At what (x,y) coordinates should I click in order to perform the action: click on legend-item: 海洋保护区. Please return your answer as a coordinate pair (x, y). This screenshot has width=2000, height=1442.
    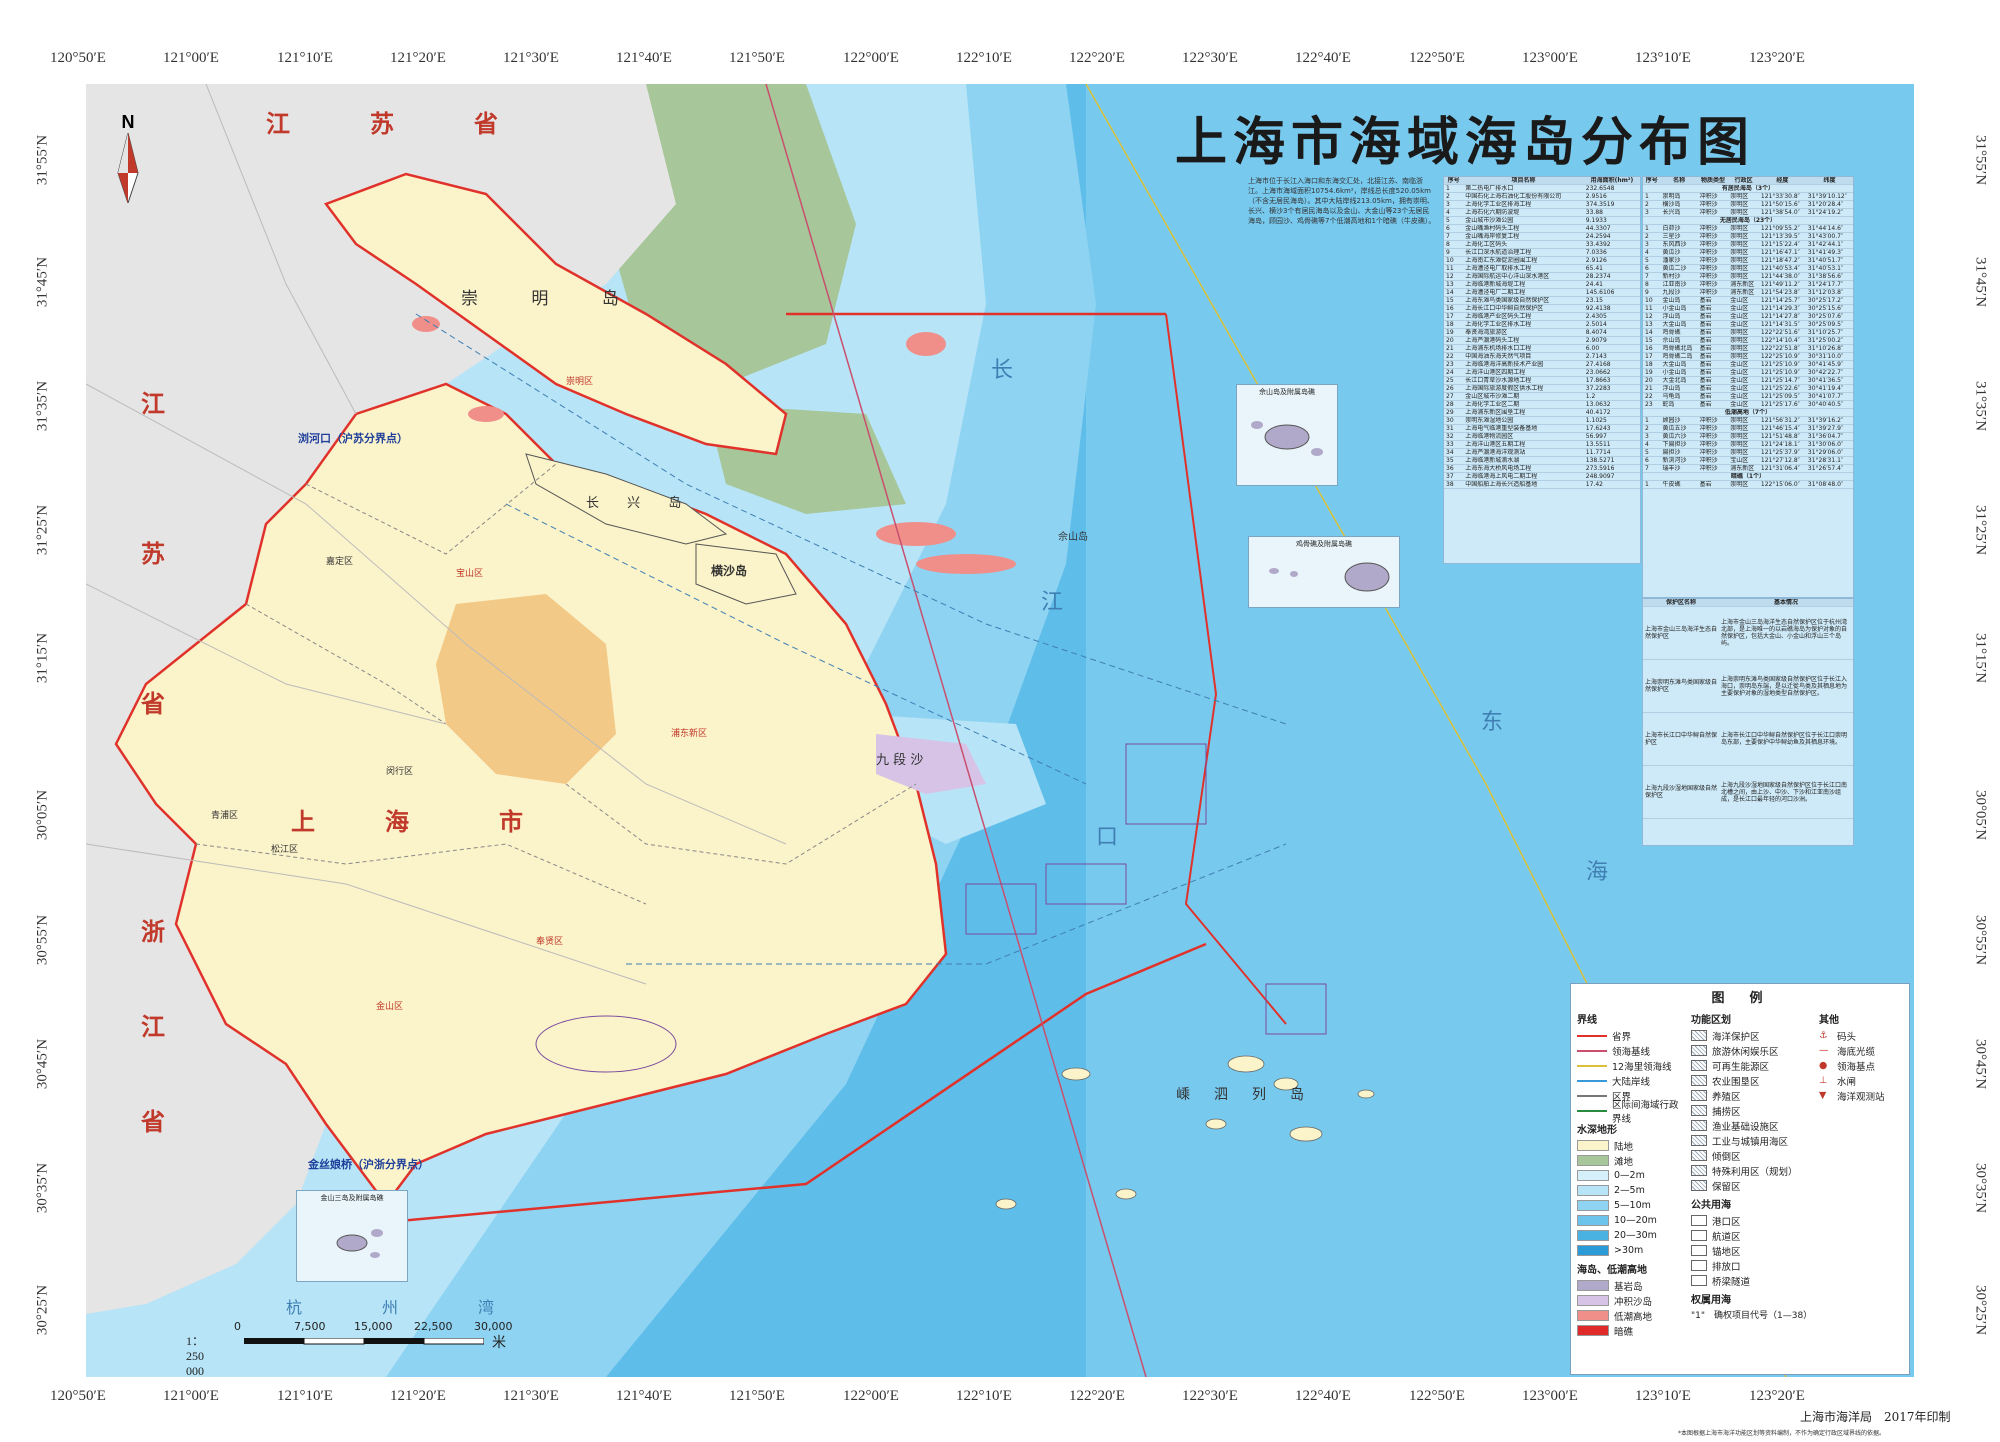
    Looking at the image, I should click on (1751, 1035).